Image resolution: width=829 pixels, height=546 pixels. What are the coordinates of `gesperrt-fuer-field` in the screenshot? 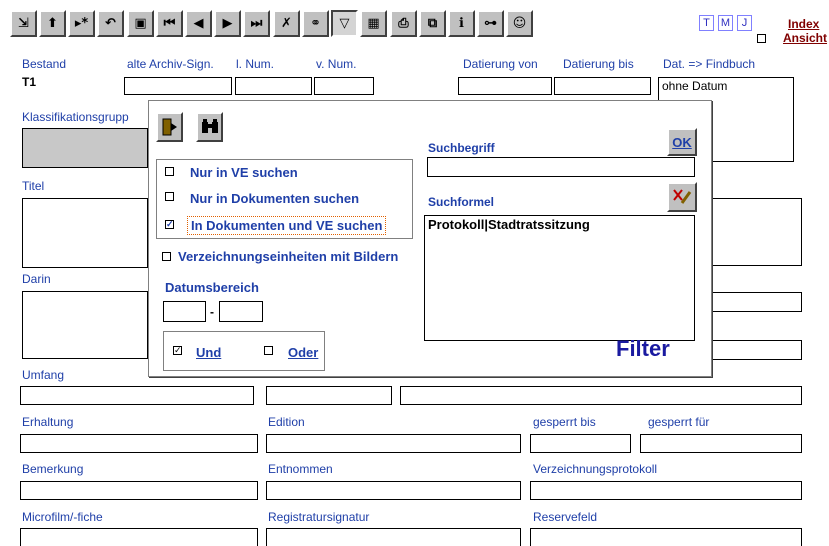 It's located at (721, 443).